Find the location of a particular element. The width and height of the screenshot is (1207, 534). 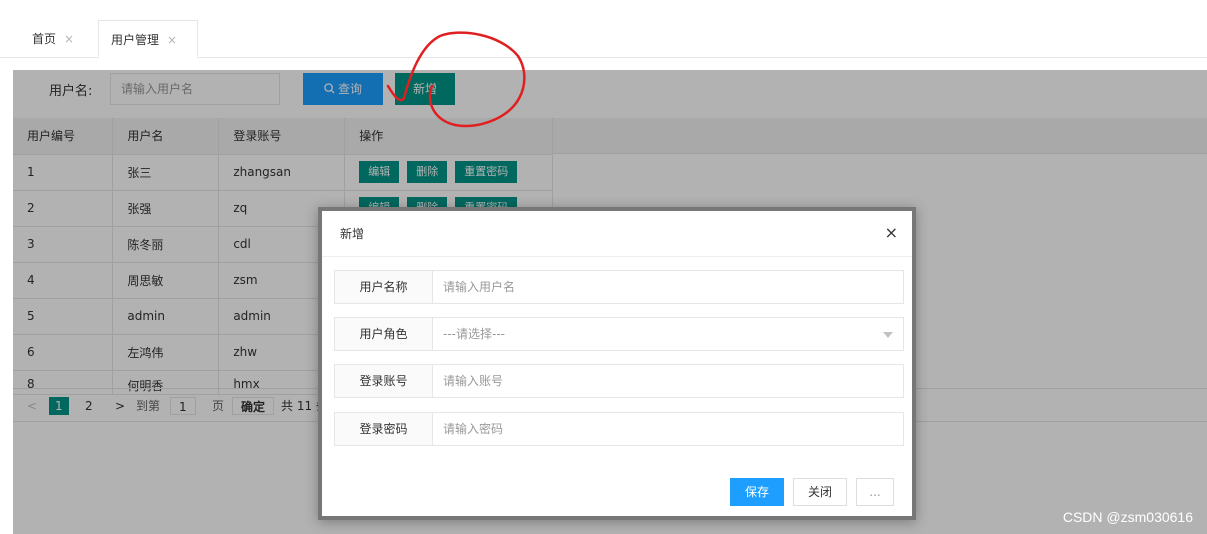

username-label: 用户名称 is located at coordinates (384, 287).